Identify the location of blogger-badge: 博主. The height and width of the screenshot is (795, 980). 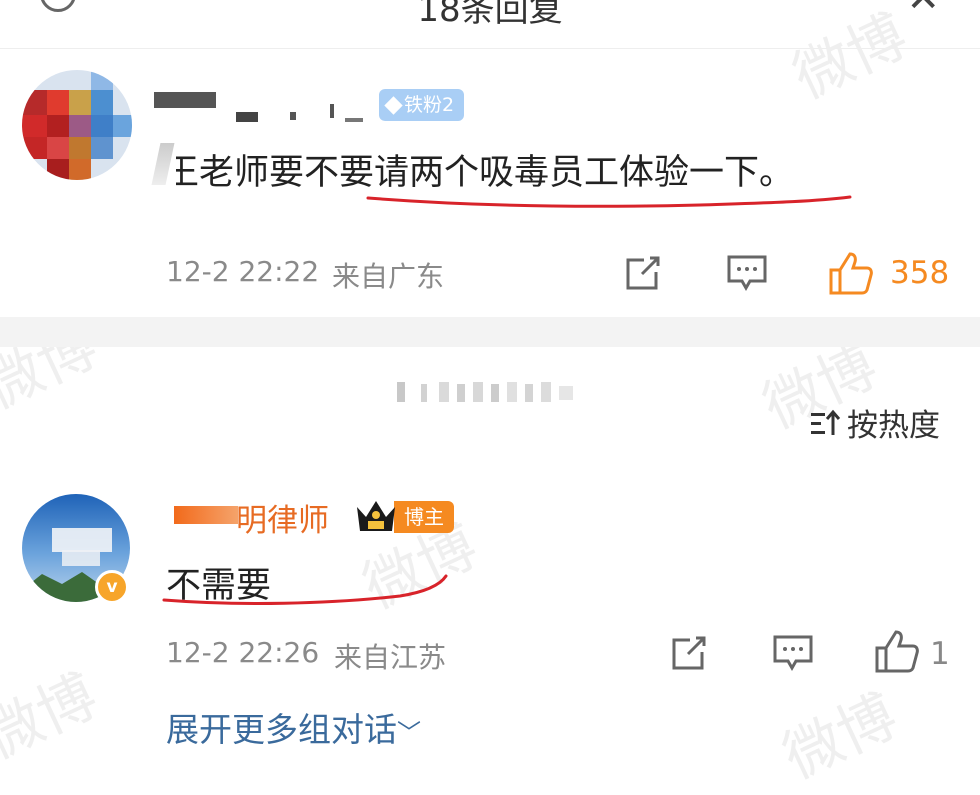
(404, 517).